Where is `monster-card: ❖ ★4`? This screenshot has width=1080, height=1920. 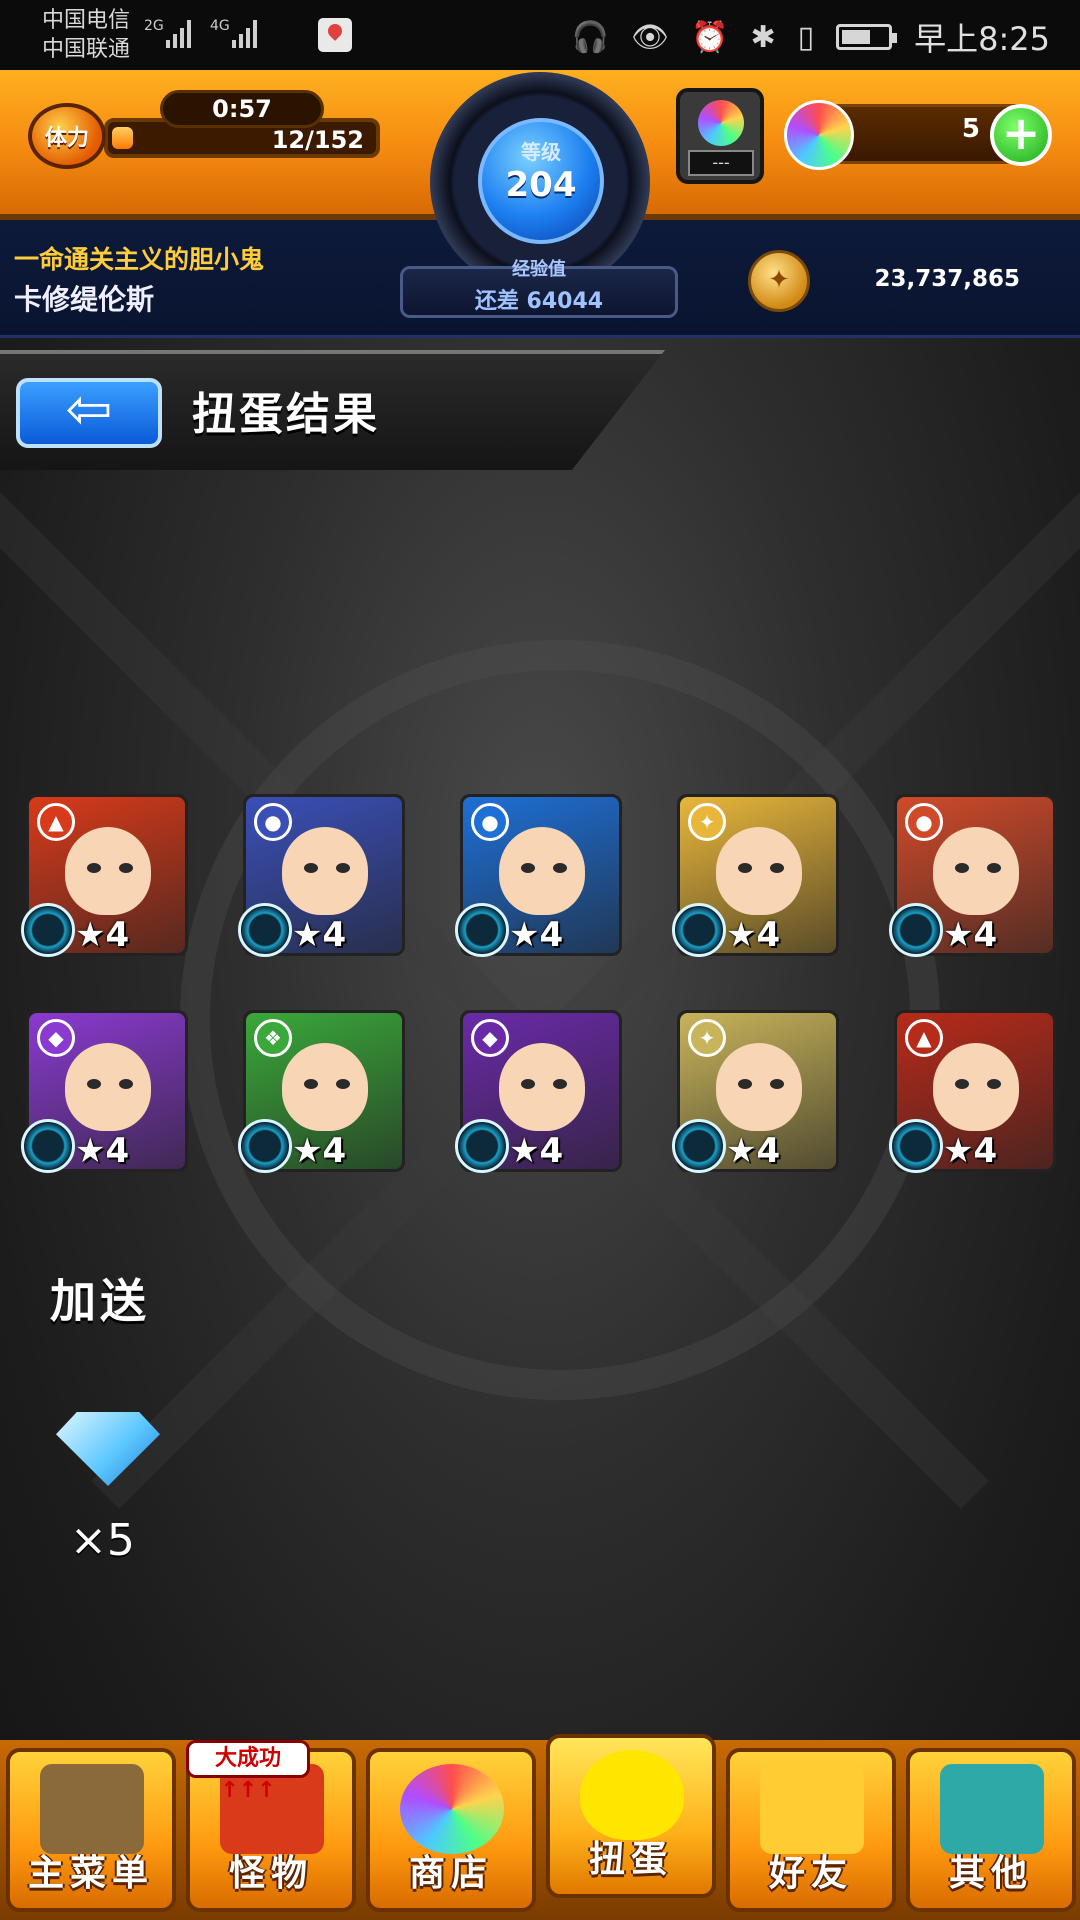 monster-card: ❖ ★4 is located at coordinates (321, 1091).